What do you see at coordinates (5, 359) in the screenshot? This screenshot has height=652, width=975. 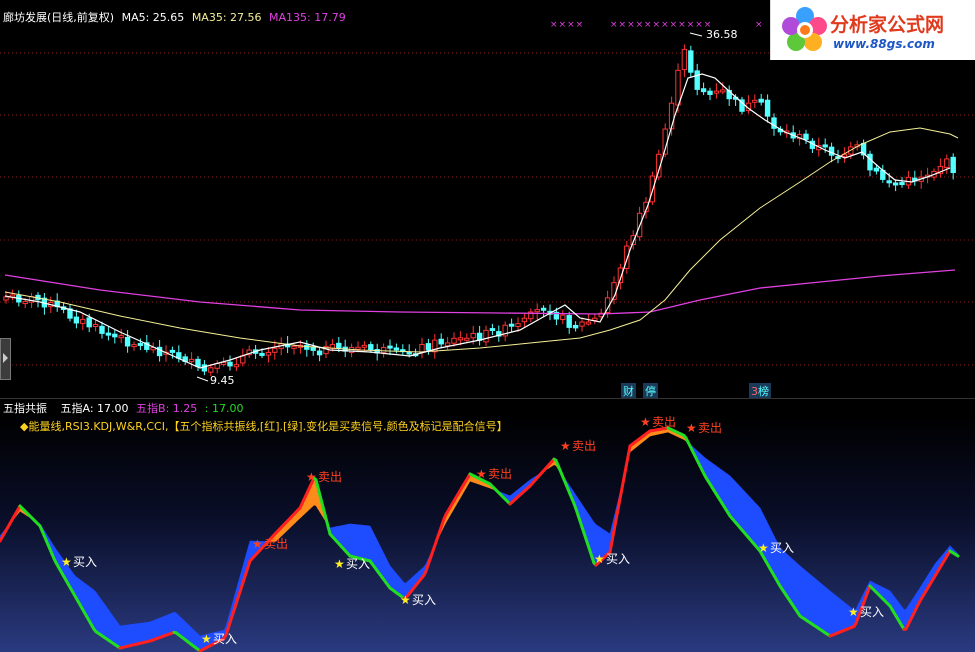 I see `expand-panel-handle` at bounding box center [5, 359].